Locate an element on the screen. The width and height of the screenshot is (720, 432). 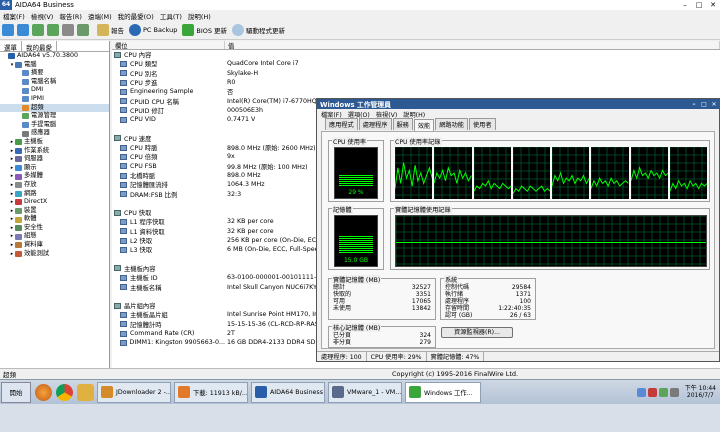
property-value: 0.7471 V is located at coordinates (241, 120).